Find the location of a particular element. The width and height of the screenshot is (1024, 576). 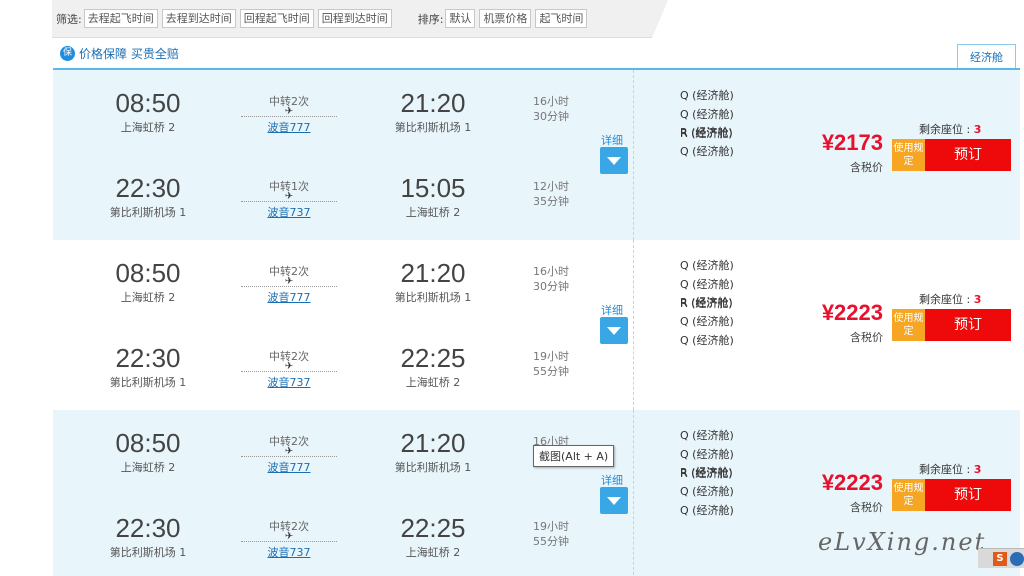

outbound-classes: Q (经济舱) Q (经济舱) R (经济舱) is located at coordinates (707, 453).